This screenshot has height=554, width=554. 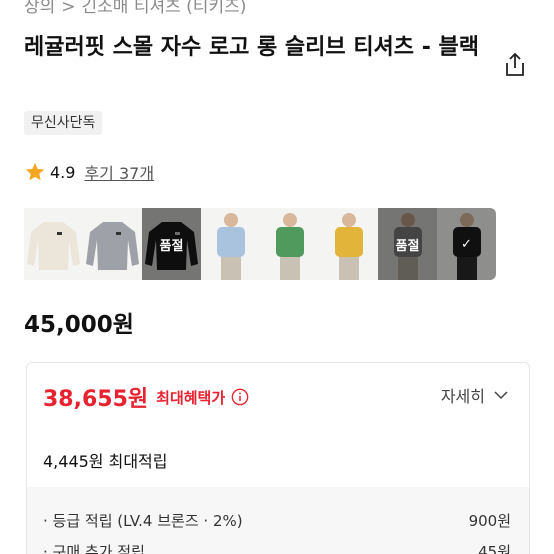 What do you see at coordinates (79, 325) in the screenshot?
I see `product-price: 45,000원` at bounding box center [79, 325].